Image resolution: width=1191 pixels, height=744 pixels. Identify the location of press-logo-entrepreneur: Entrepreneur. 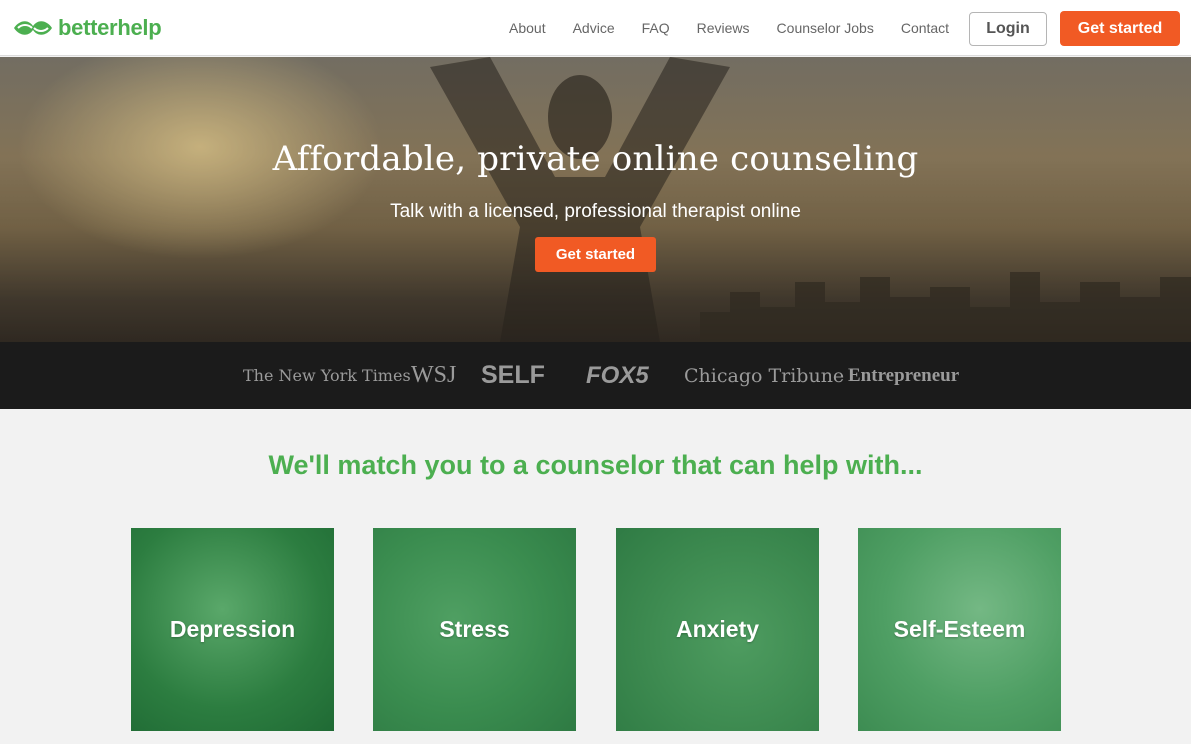
(904, 375).